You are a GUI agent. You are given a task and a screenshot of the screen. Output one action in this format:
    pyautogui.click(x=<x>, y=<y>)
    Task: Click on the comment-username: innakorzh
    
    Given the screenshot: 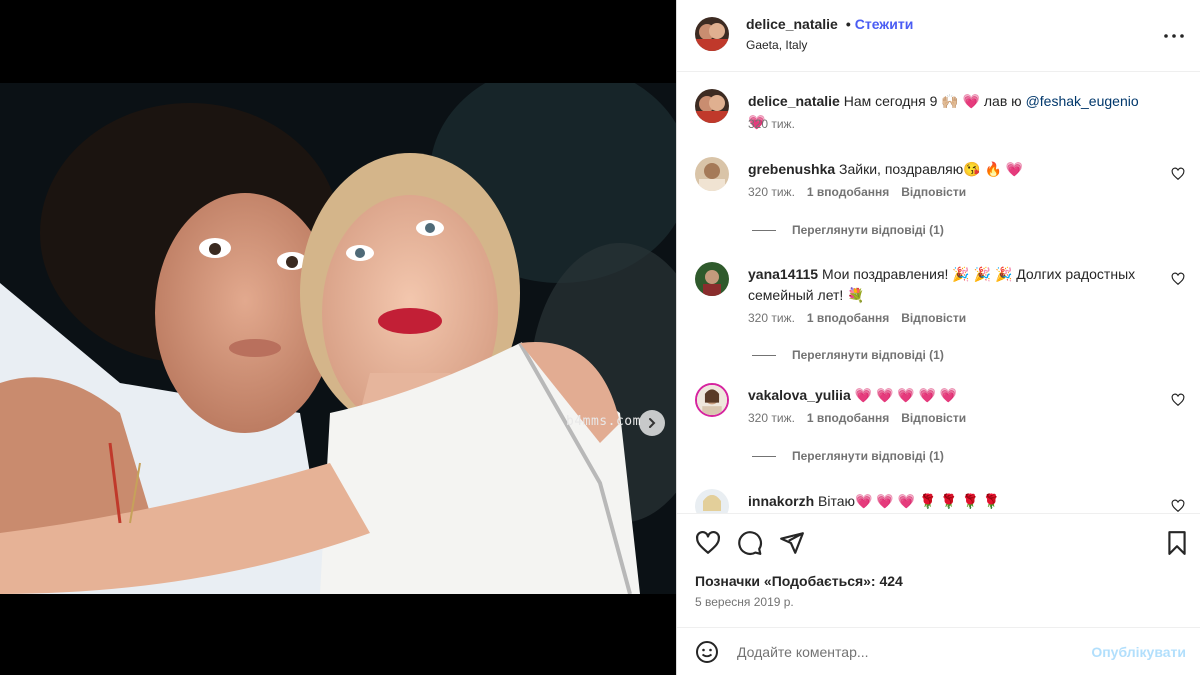 What is the action you would take?
    pyautogui.click(x=781, y=501)
    